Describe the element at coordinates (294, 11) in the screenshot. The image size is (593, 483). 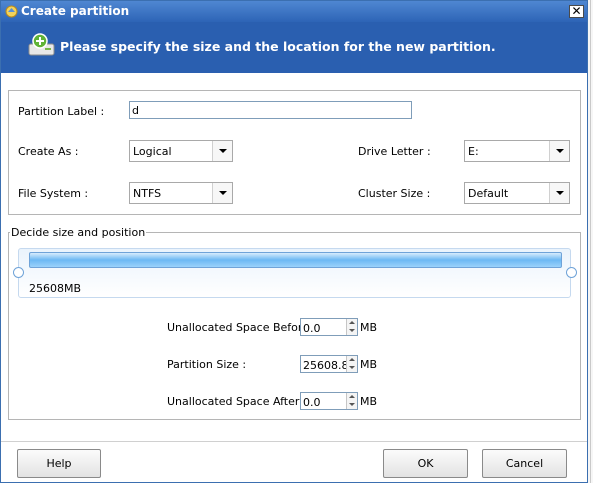
I see `title-bar: Create partition ✕` at that location.